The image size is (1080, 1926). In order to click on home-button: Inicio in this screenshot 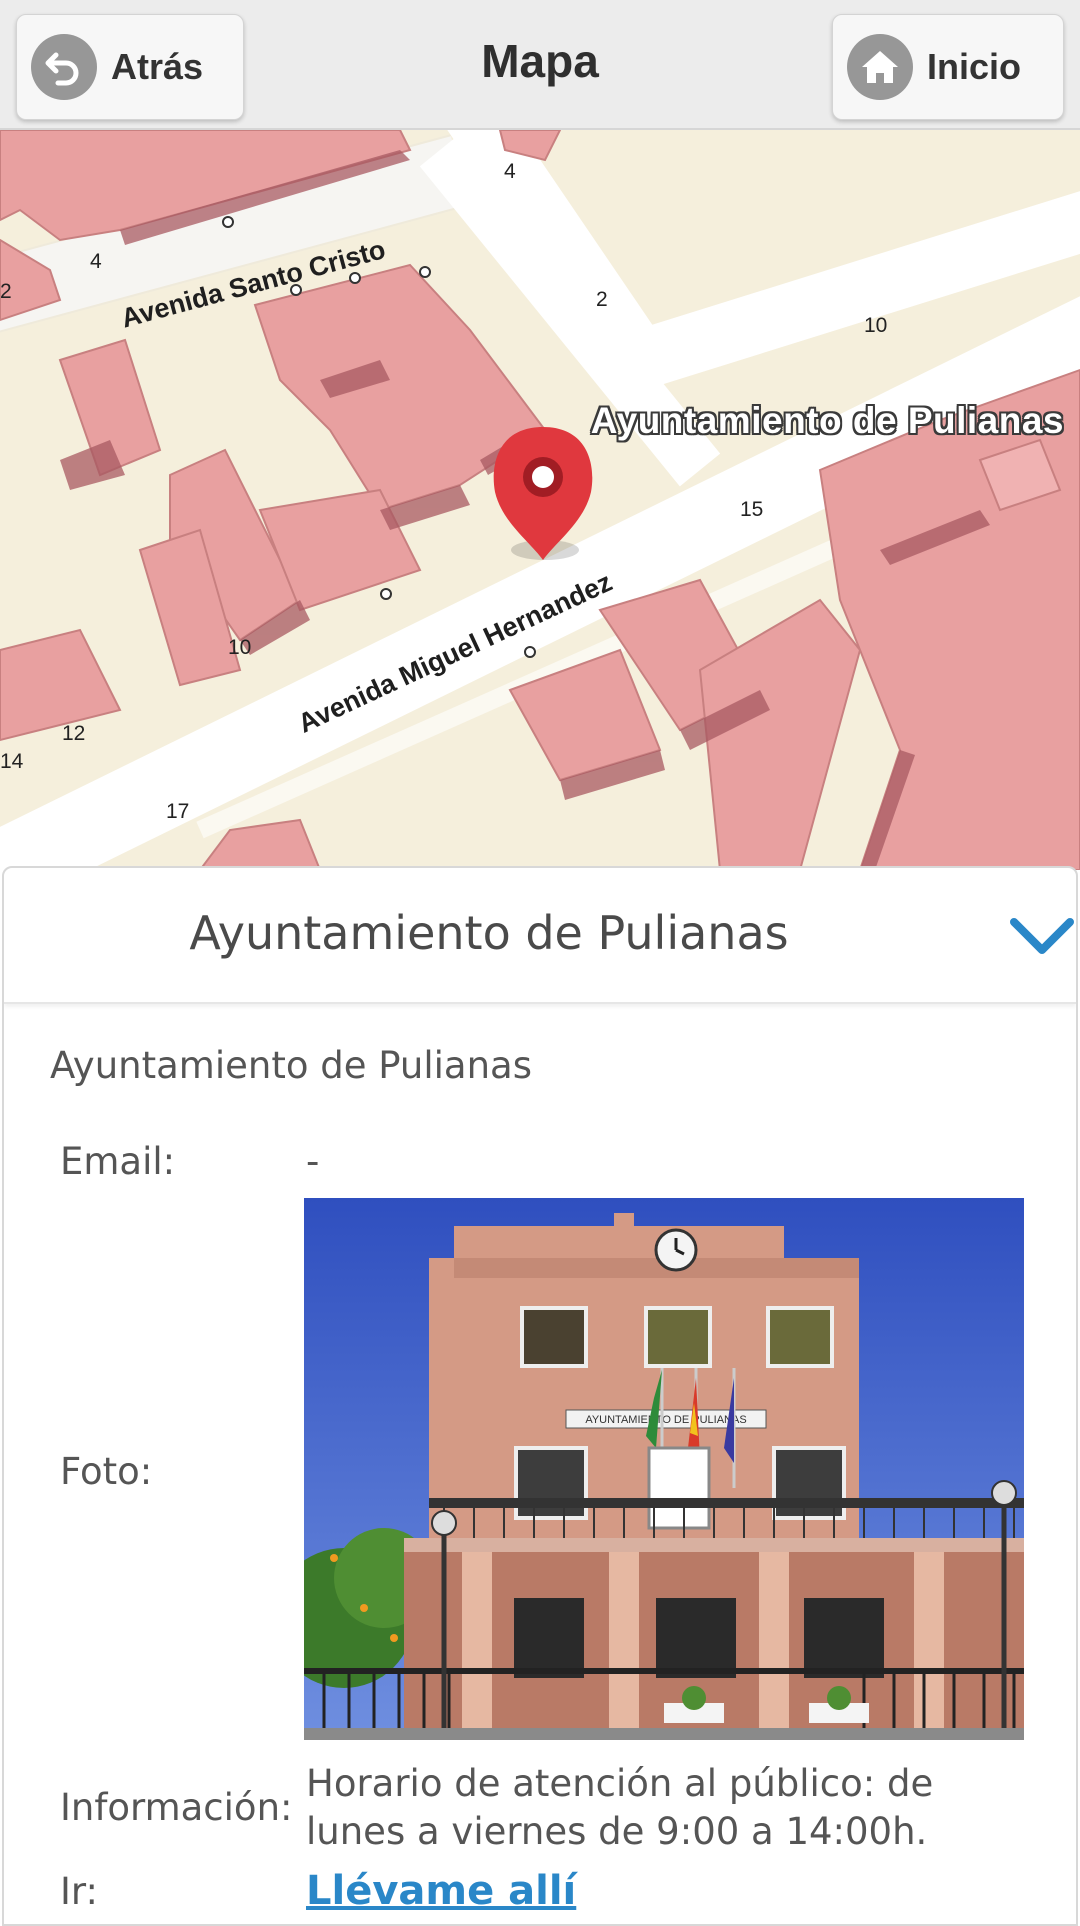, I will do `click(948, 67)`.